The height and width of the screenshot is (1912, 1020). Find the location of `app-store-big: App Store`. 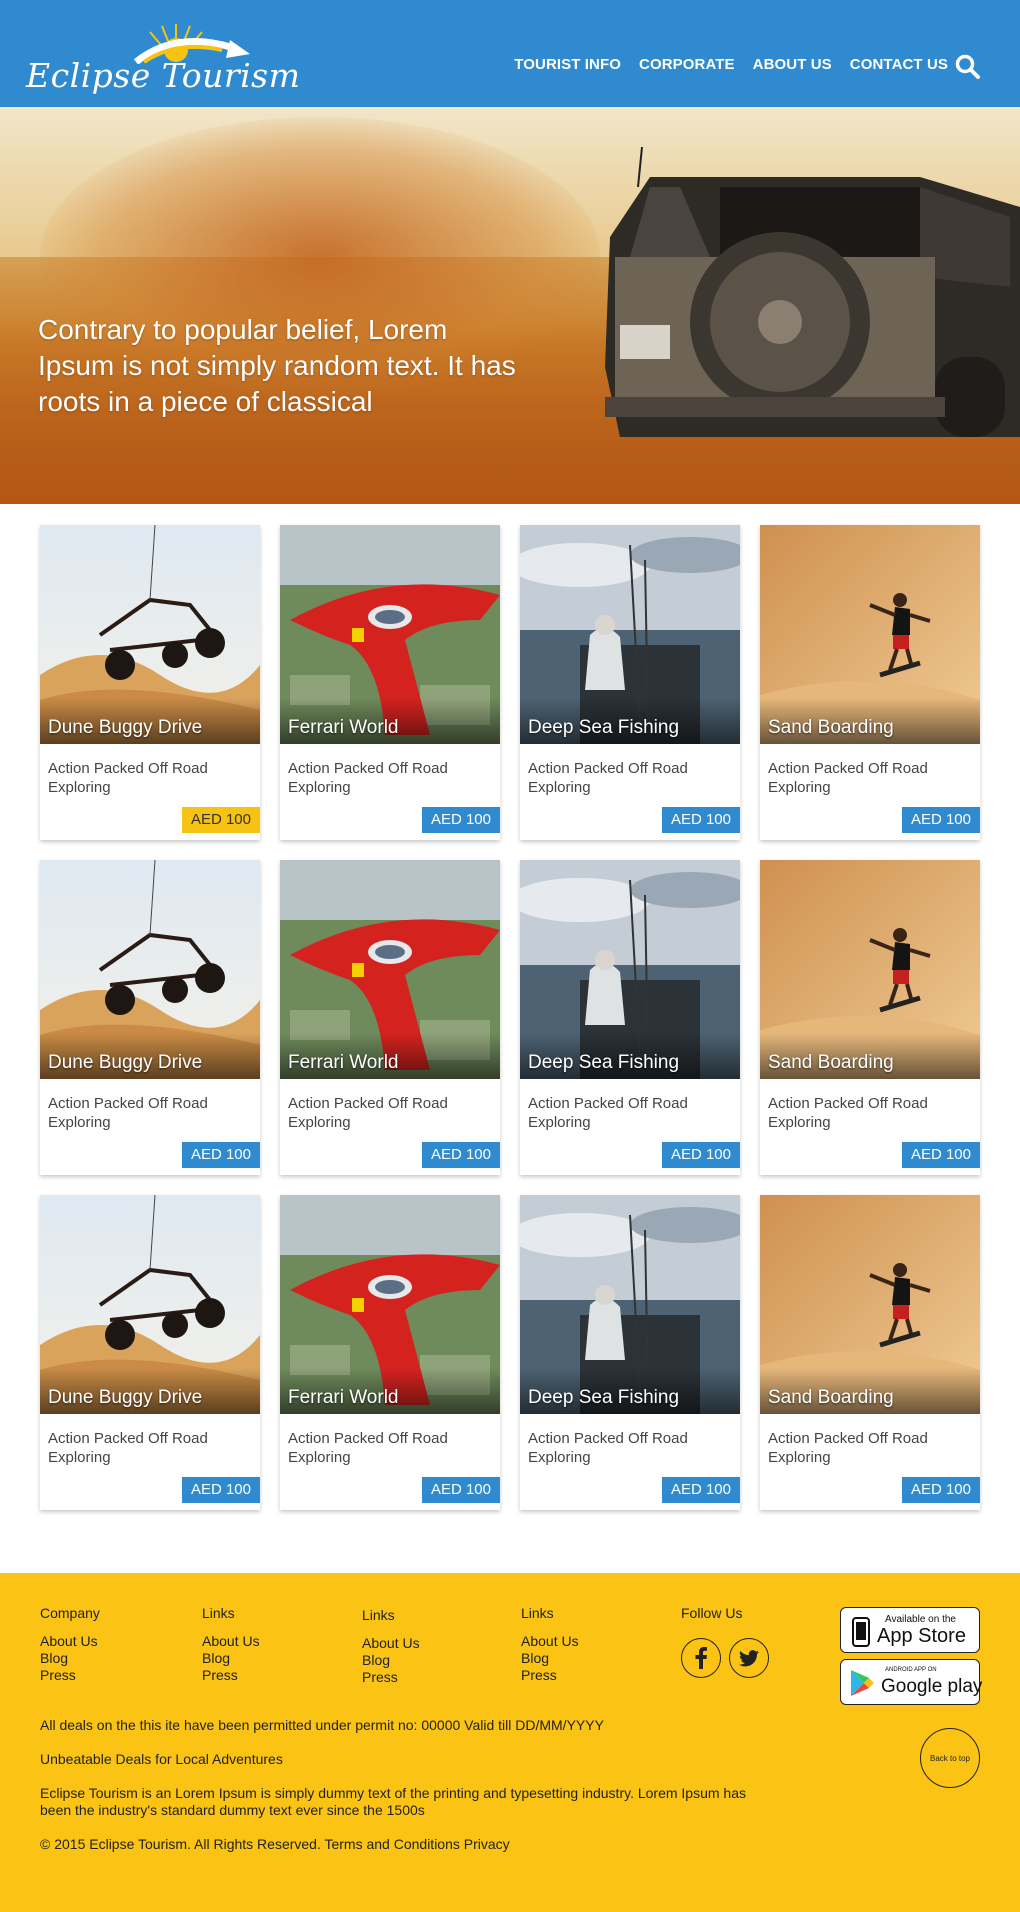

app-store-big: App Store is located at coordinates (921, 1636).